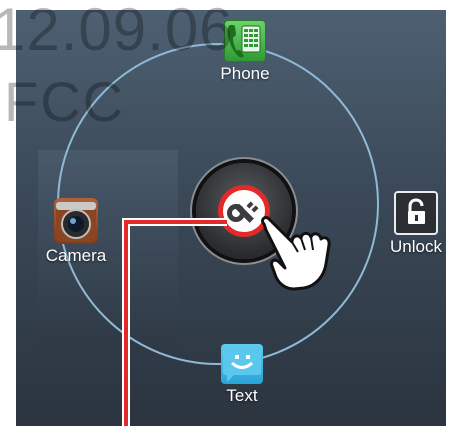 The width and height of the screenshot is (462, 426). I want to click on text-target: Text, so click(242, 375).